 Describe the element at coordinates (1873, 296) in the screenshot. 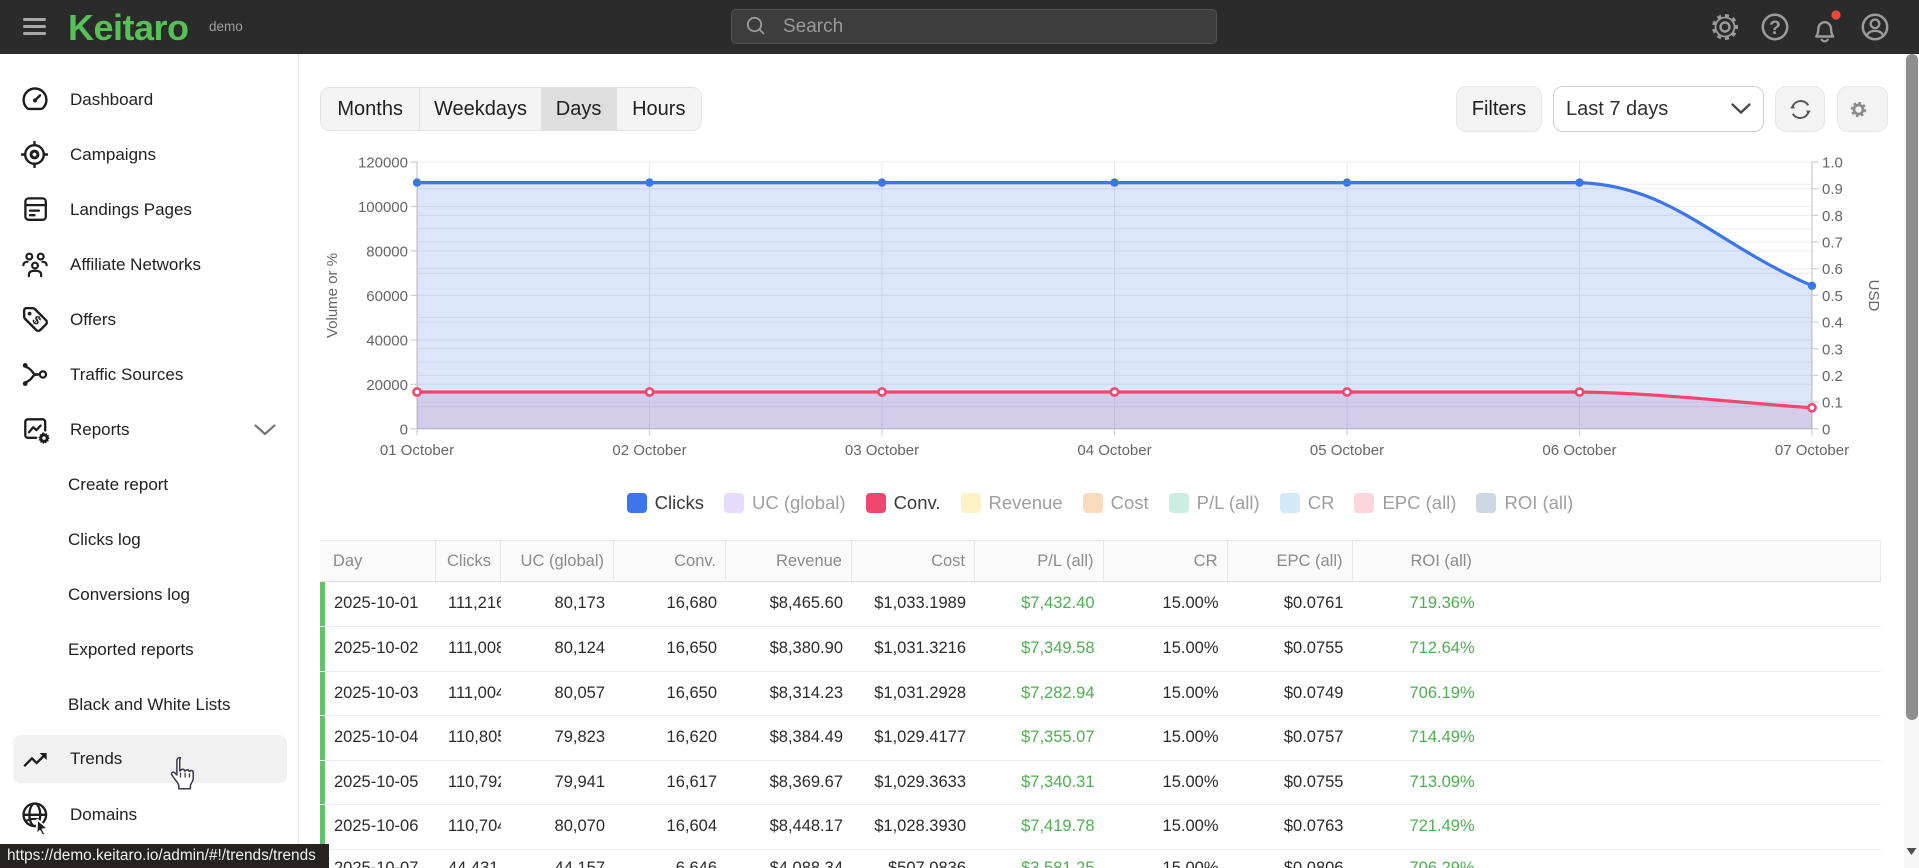

I see `svg-text: USD` at that location.